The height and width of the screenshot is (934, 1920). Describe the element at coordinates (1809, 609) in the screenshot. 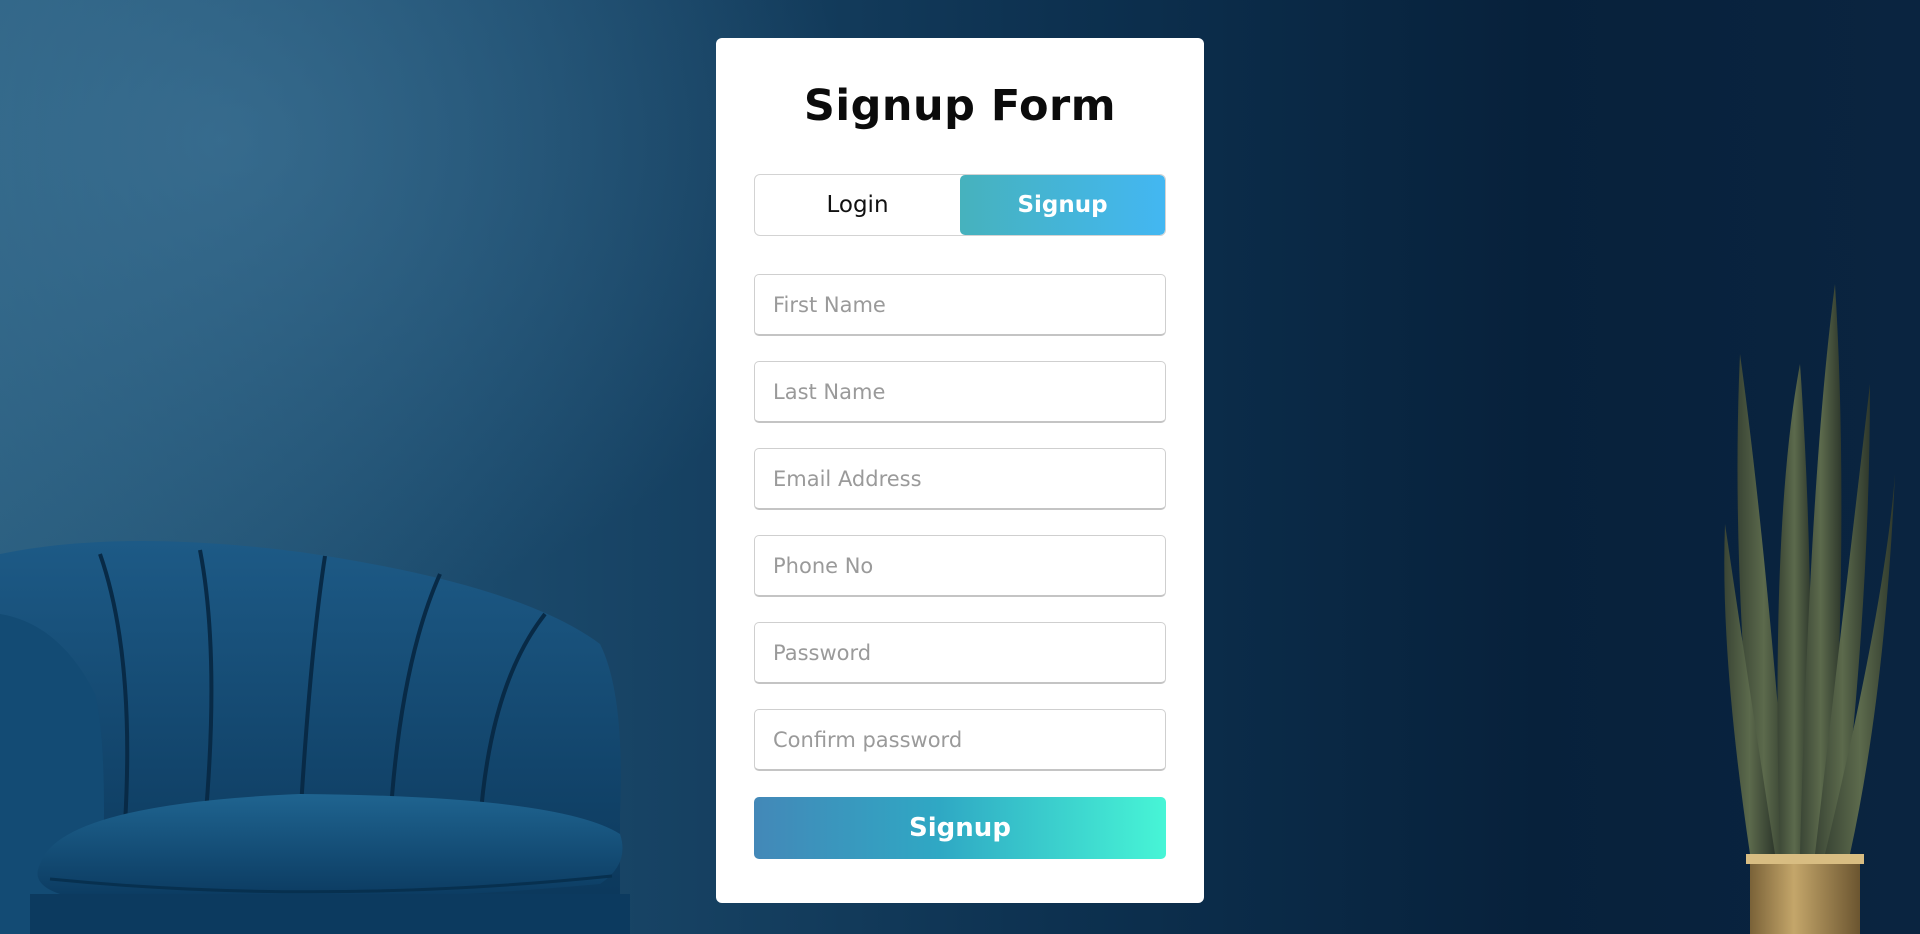

I see `snake-plant-image` at that location.